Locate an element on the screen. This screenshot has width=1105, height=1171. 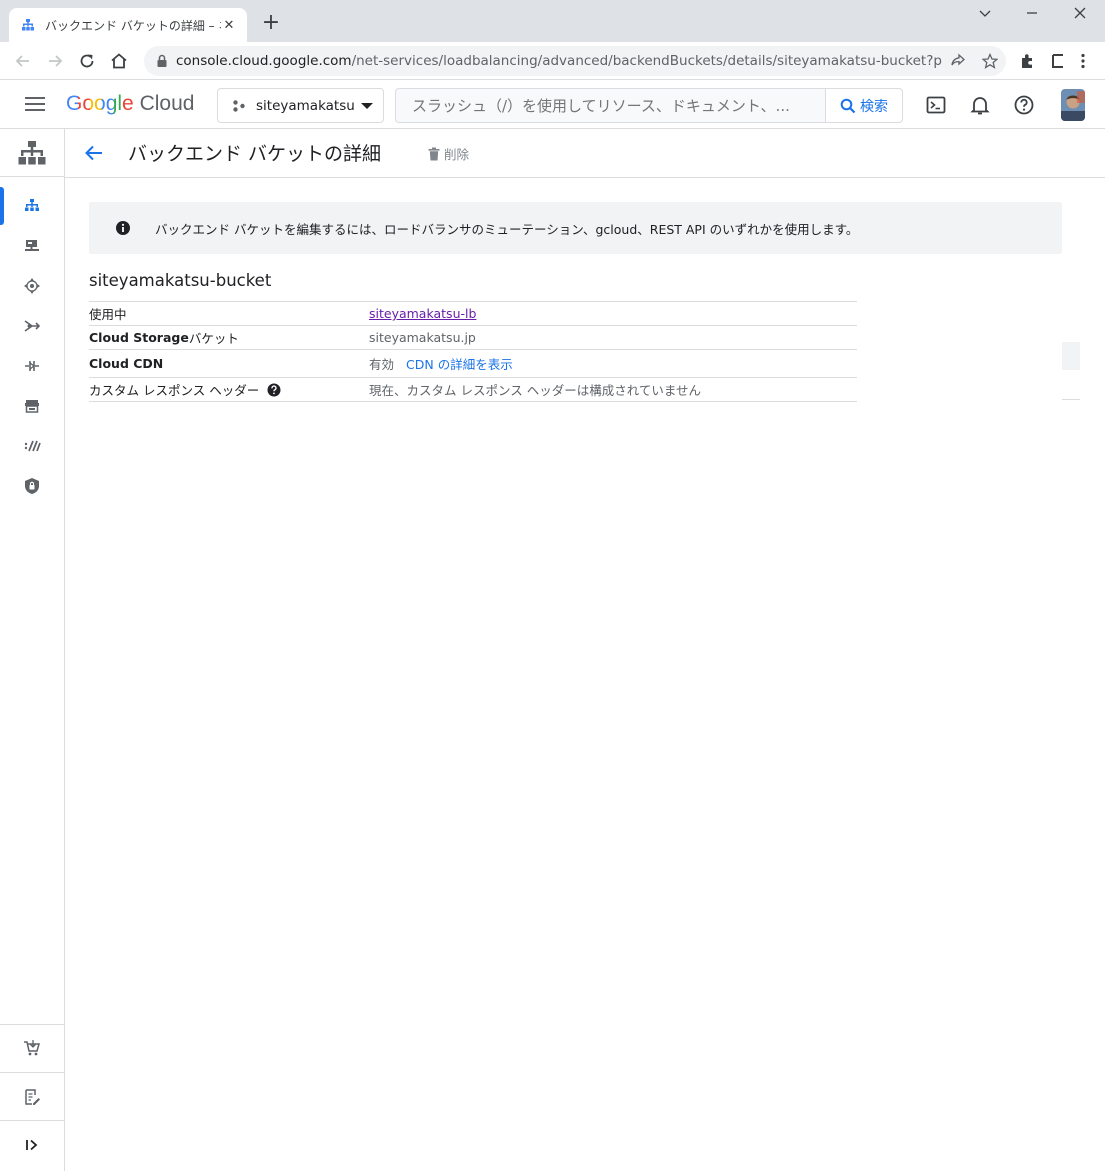
help-circle-icon is located at coordinates (274, 390).